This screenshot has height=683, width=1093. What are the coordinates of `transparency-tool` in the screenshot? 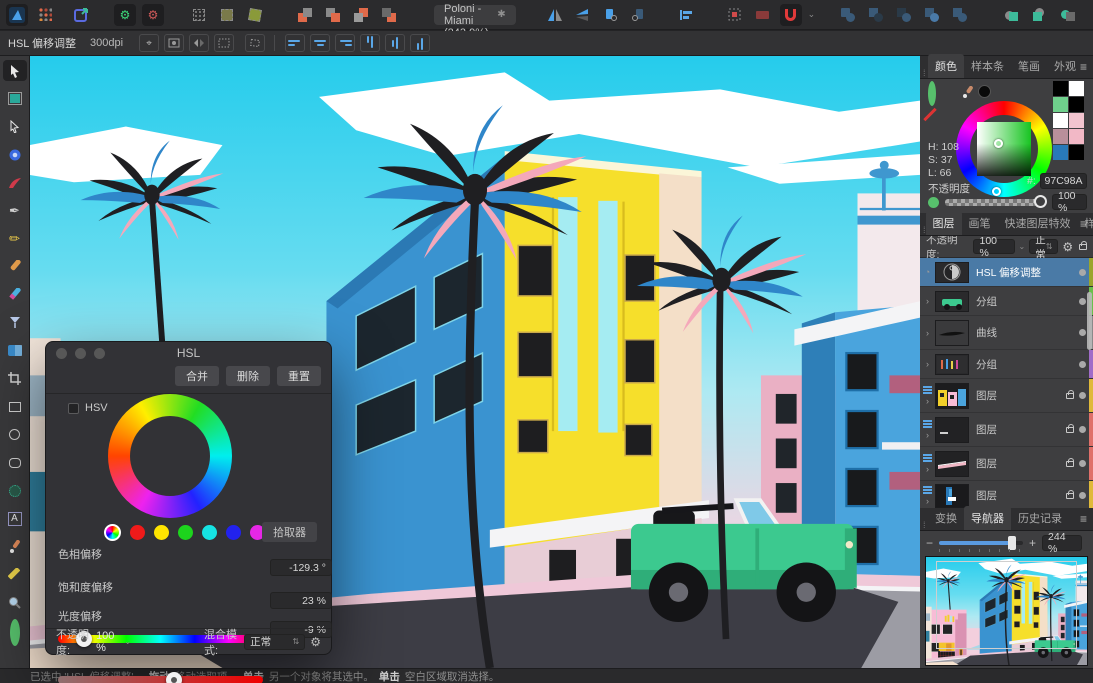 It's located at (15, 350).